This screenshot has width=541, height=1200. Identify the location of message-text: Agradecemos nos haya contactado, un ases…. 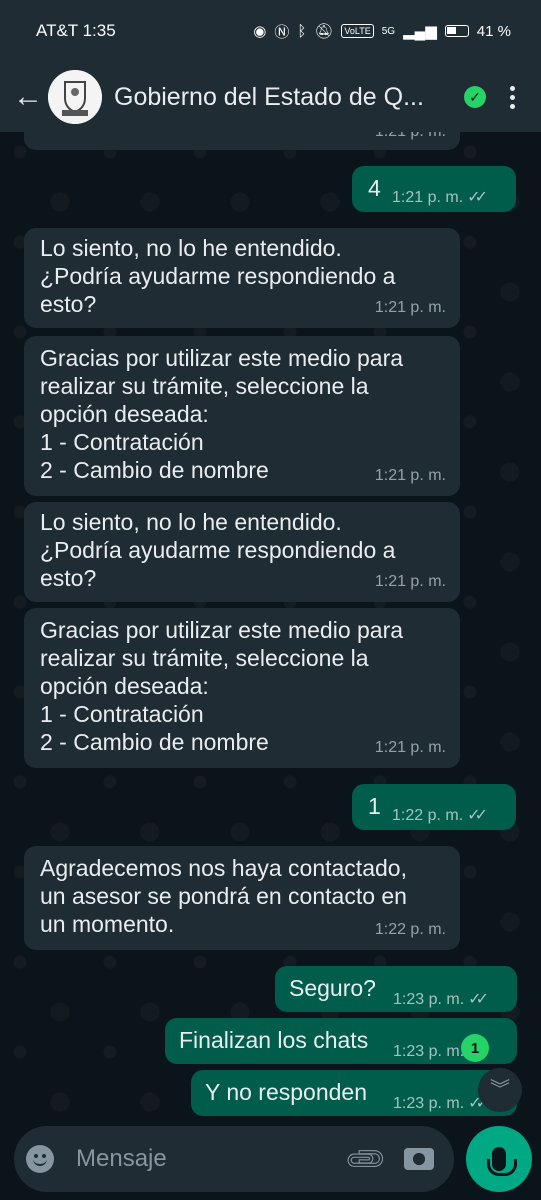
(223, 896).